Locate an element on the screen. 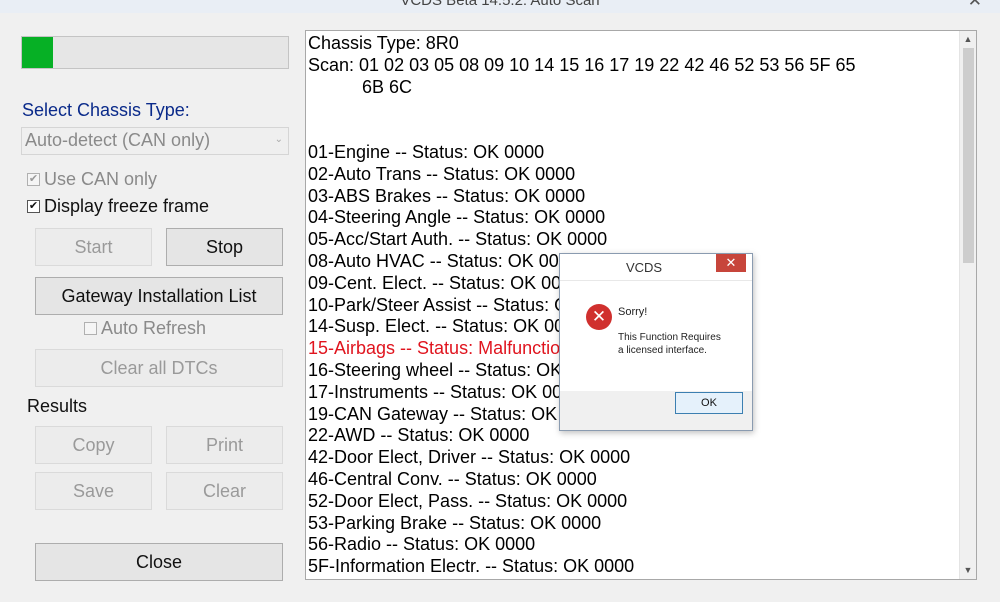  log-line: 53-Parking Brake -- Status: OK 0000 is located at coordinates (455, 522).